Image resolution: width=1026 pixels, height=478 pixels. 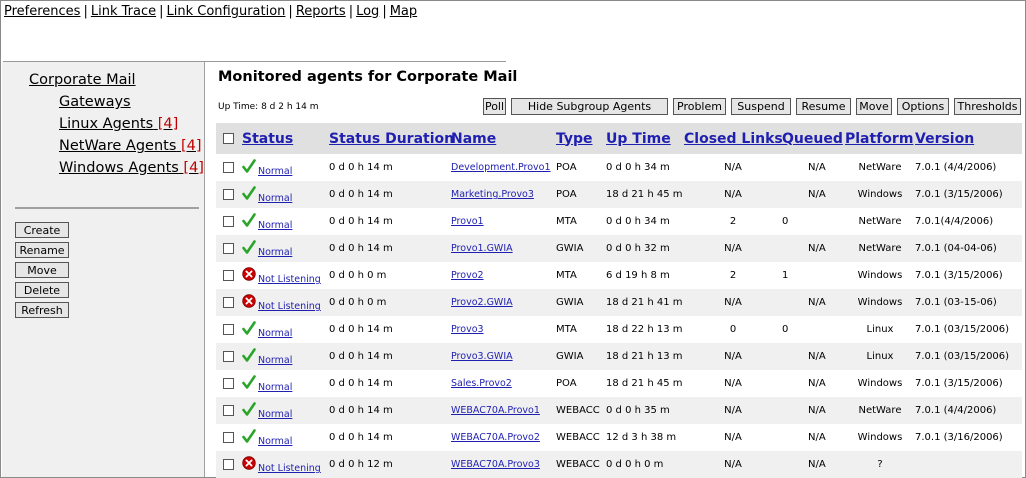 I want to click on agent-name-link: Provo1, so click(x=467, y=221).